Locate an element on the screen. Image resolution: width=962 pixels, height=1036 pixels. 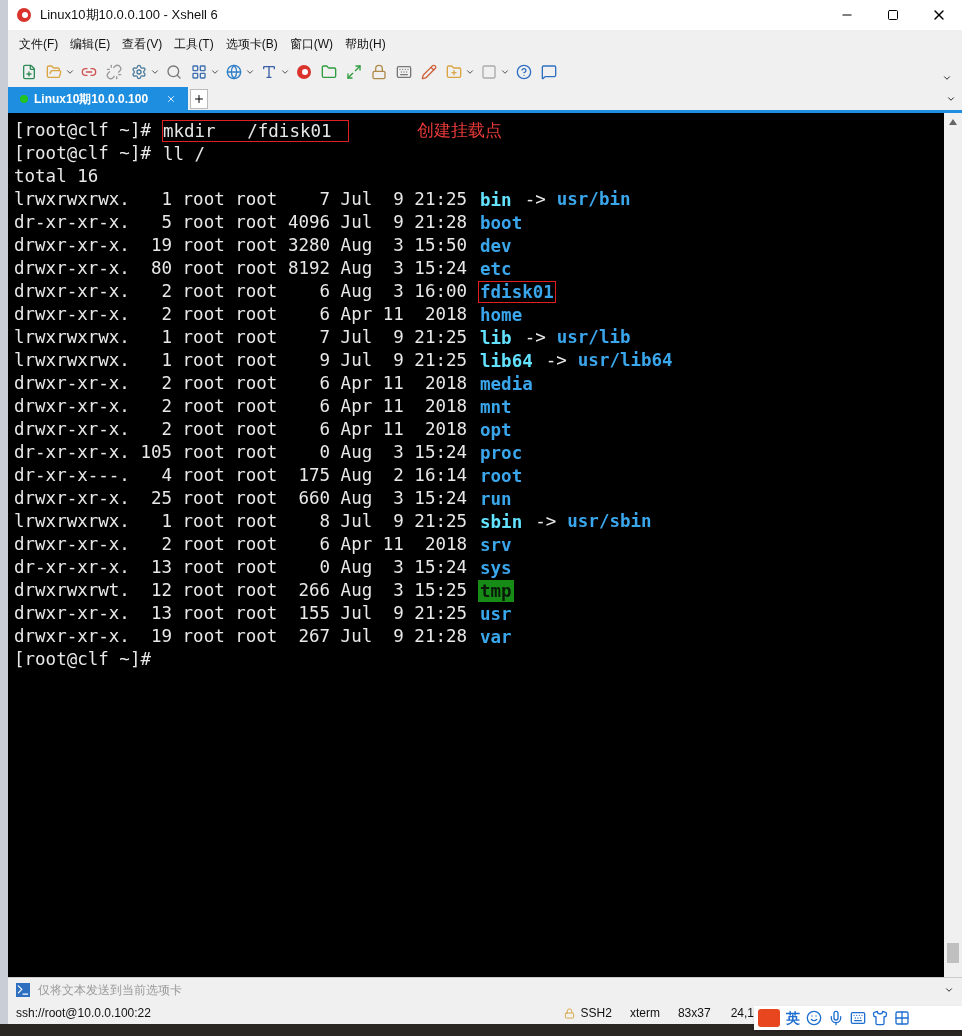
emoji-icon is located at coordinates (814, 1018).